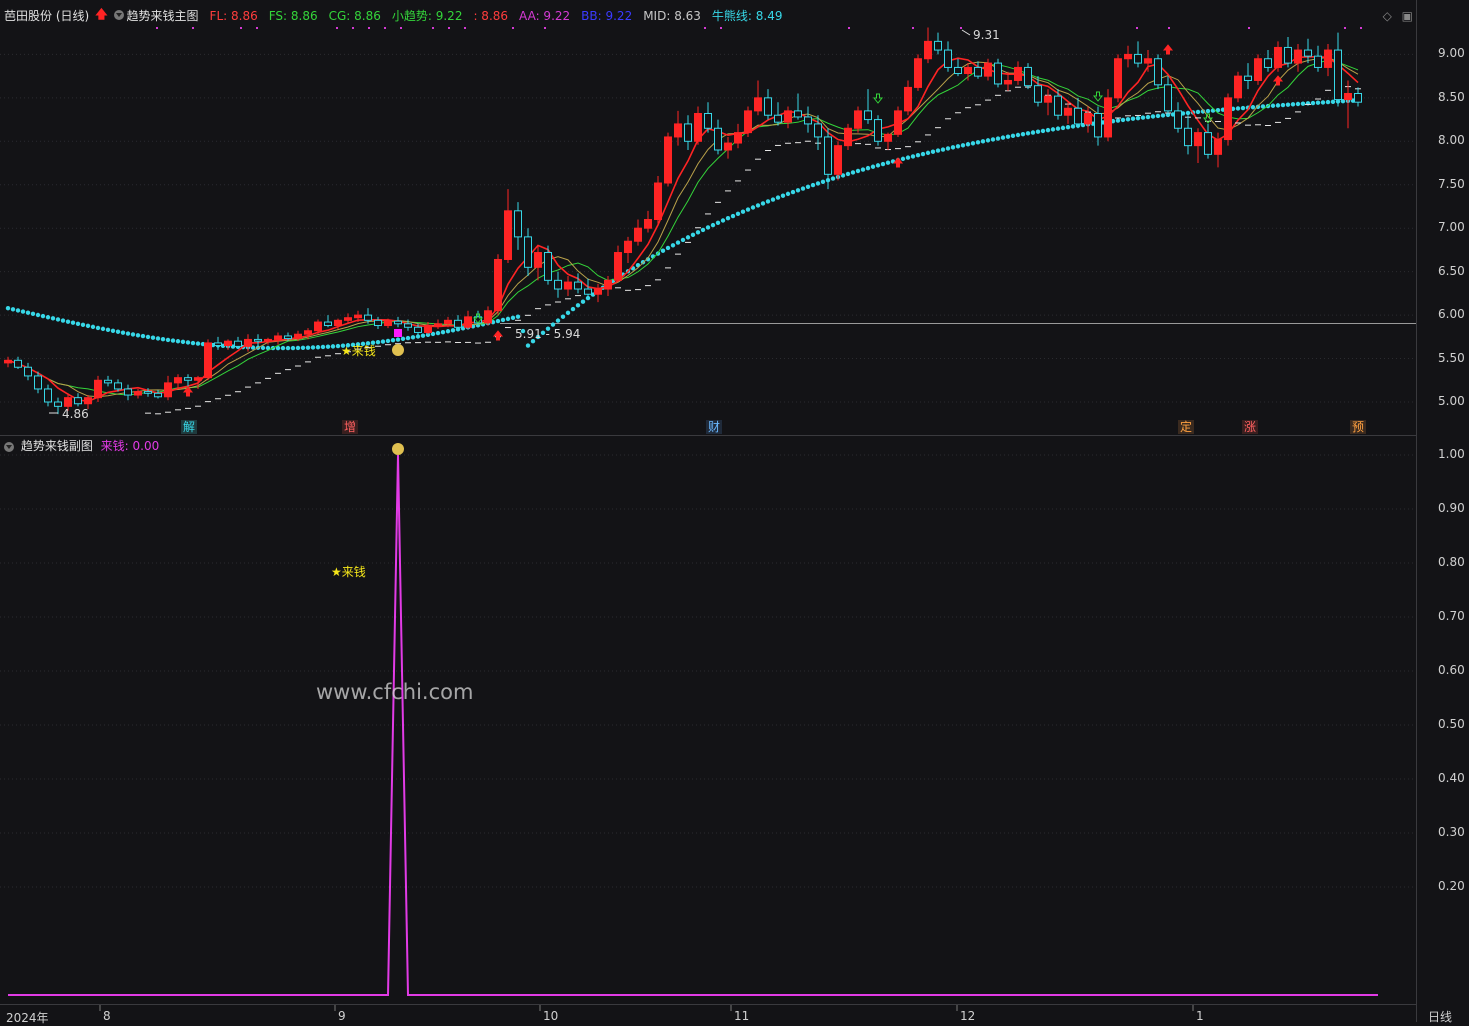 The width and height of the screenshot is (1469, 1026). What do you see at coordinates (742, 1016) in the screenshot?
I see `x-tick: 11` at bounding box center [742, 1016].